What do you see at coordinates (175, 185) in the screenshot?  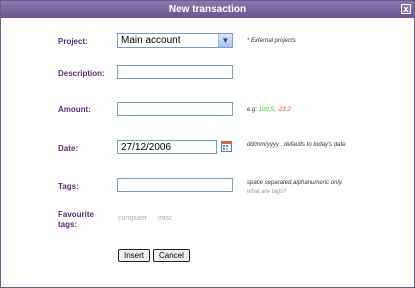 I see `tags-input` at bounding box center [175, 185].